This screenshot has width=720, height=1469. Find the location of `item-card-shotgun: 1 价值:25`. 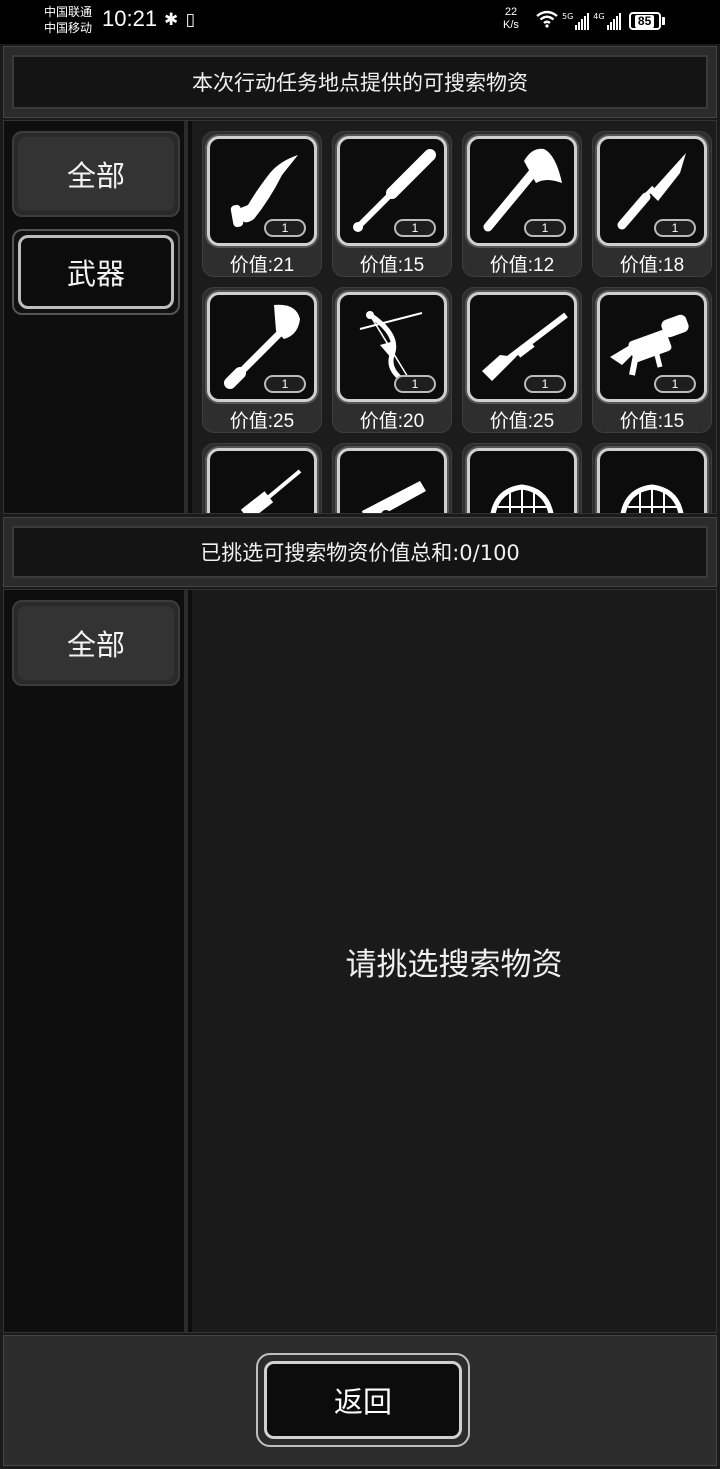

item-card-shotgun: 1 价值:25 is located at coordinates (522, 360).